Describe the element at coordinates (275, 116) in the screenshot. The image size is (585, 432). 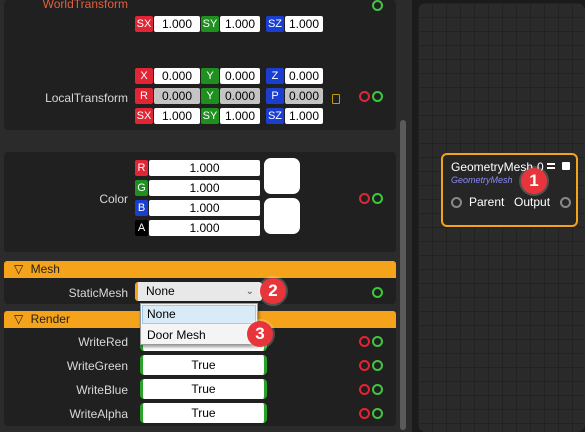
I see `local-sz-badge: SZ` at that location.